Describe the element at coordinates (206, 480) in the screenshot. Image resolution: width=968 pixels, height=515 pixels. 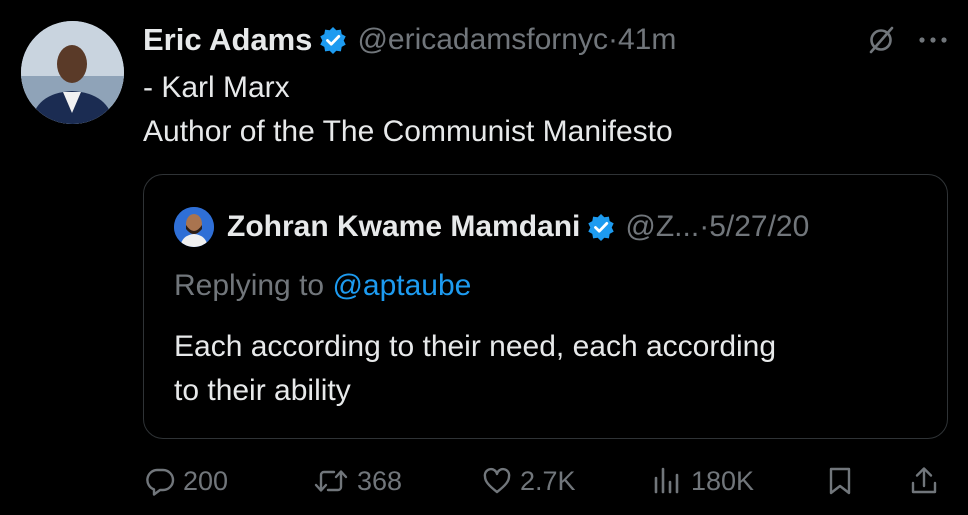
I see `reply-count: 200` at that location.